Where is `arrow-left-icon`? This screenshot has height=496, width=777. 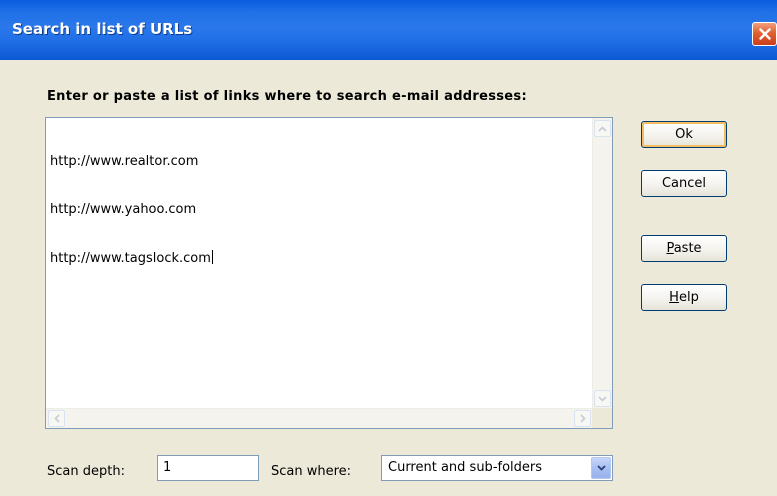
arrow-left-icon is located at coordinates (56, 418).